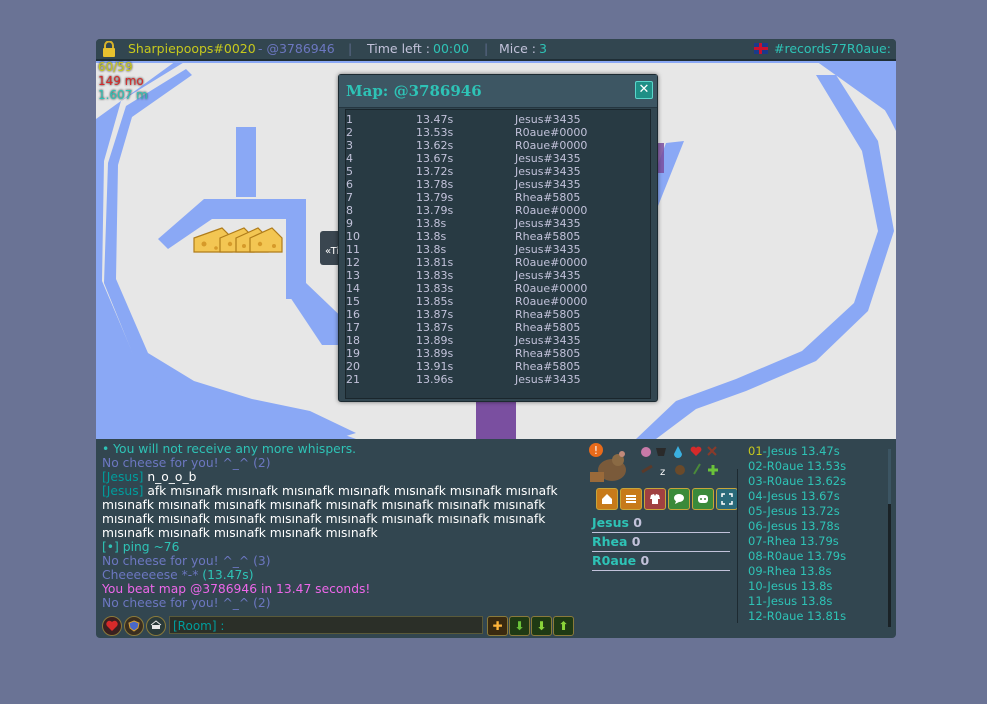  I want to click on ranking-row: 03-R0aue 13.62s, so click(797, 481).